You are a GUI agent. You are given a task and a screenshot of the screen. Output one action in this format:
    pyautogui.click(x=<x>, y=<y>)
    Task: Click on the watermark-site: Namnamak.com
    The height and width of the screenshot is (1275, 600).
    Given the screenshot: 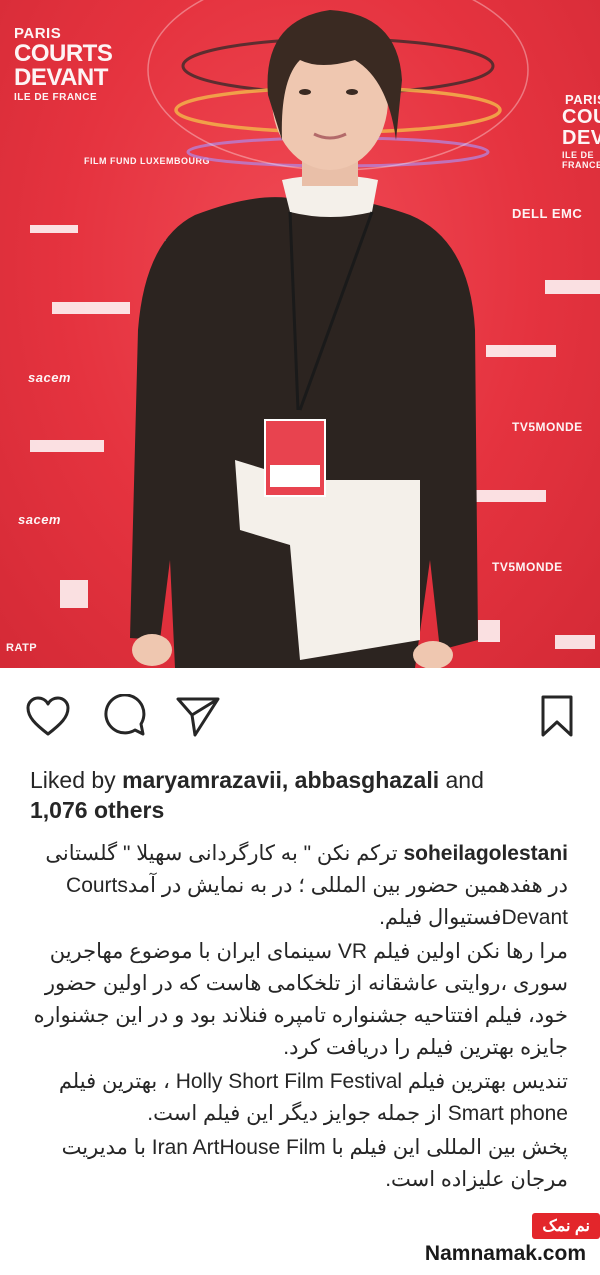 What is the action you would take?
    pyautogui.click(x=505, y=1254)
    